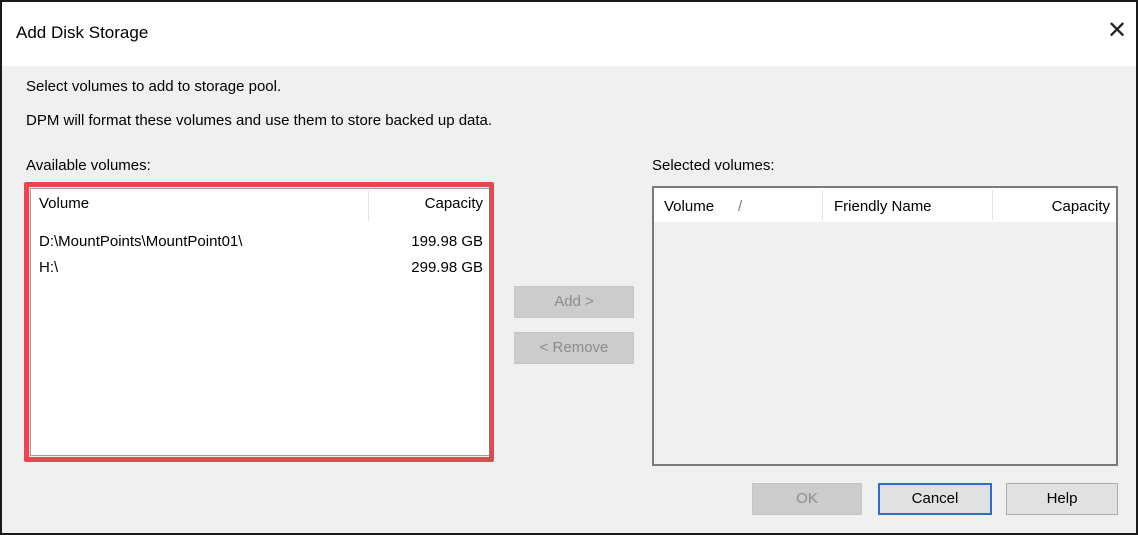  I want to click on remove-button: < Remove, so click(574, 348).